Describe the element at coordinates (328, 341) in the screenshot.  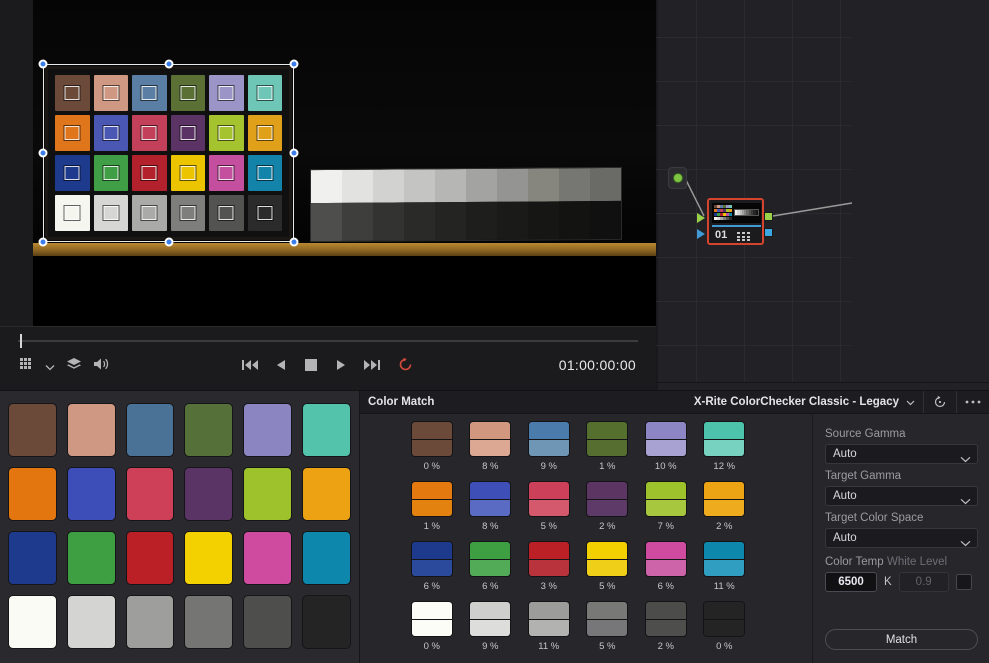
I see `scrubber-track` at that location.